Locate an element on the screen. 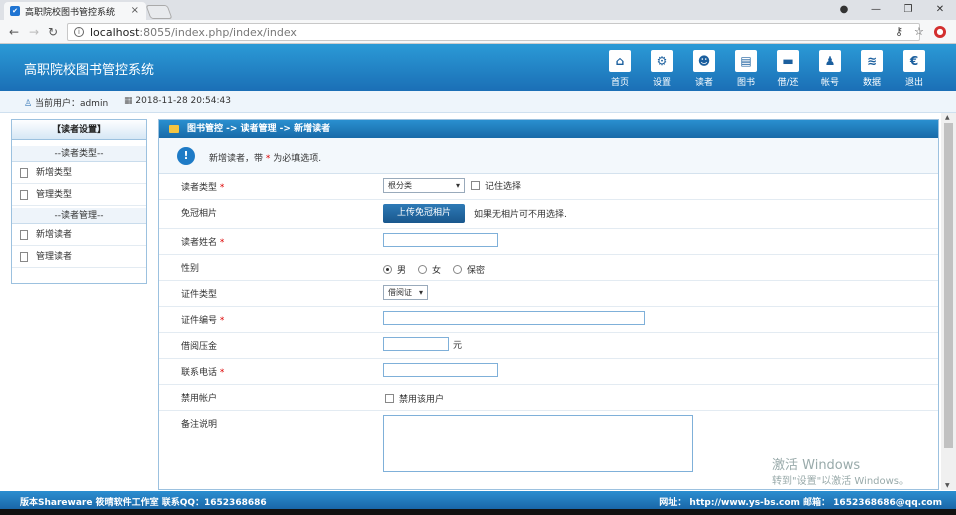  photo-hint: 如果无相片可不用选择. is located at coordinates (520, 215).